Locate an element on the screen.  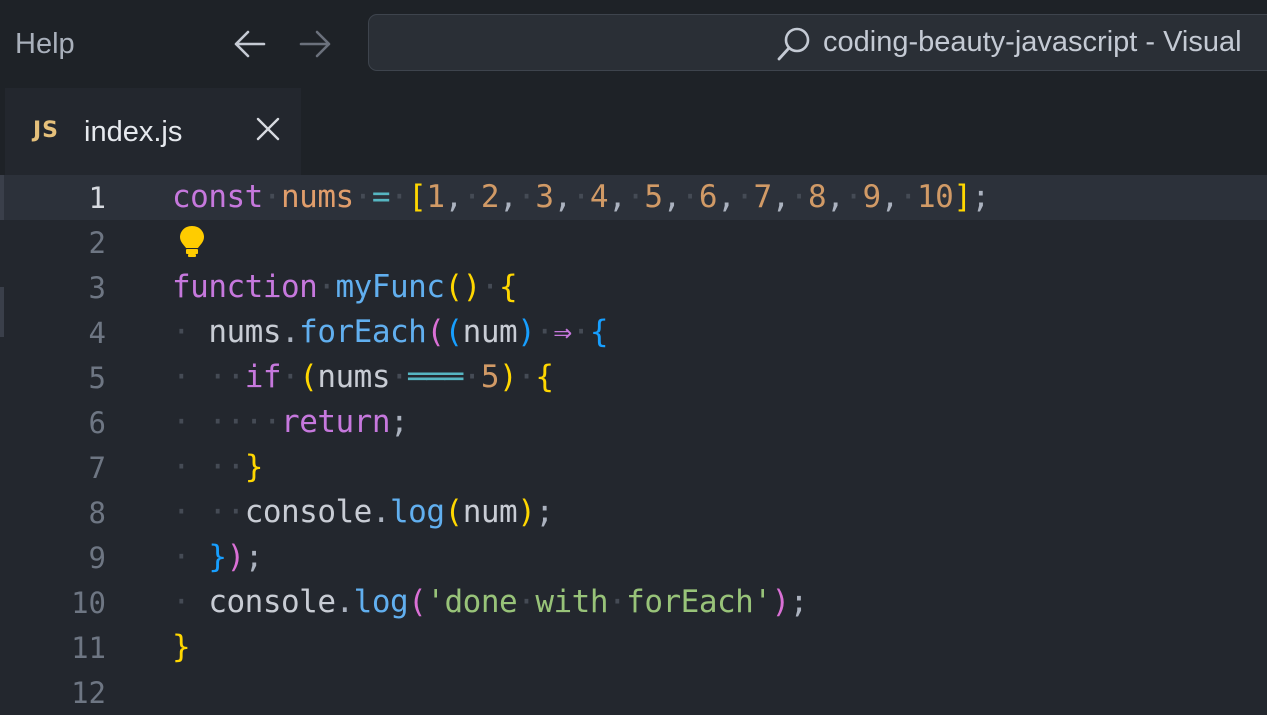
line-number: 9 is located at coordinates (97, 558).